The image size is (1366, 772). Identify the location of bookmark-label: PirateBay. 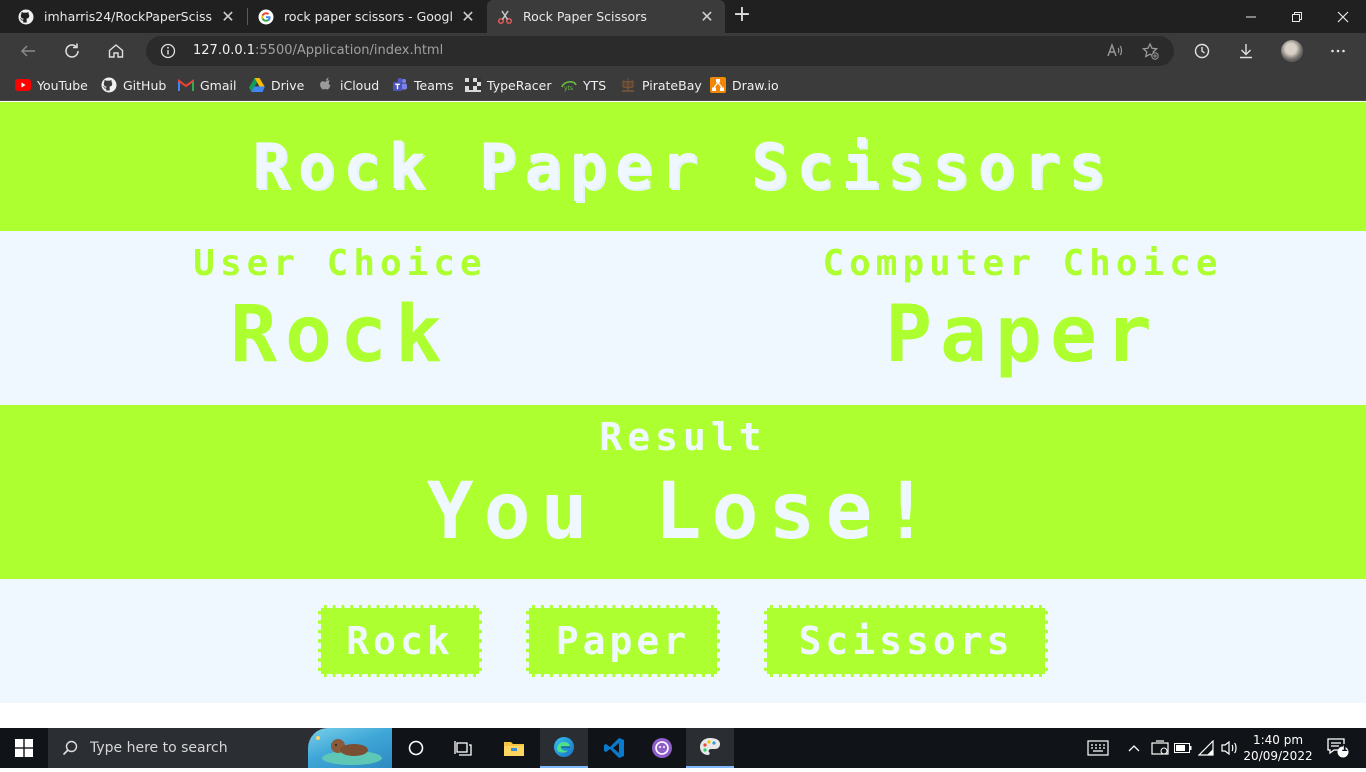
(672, 85).